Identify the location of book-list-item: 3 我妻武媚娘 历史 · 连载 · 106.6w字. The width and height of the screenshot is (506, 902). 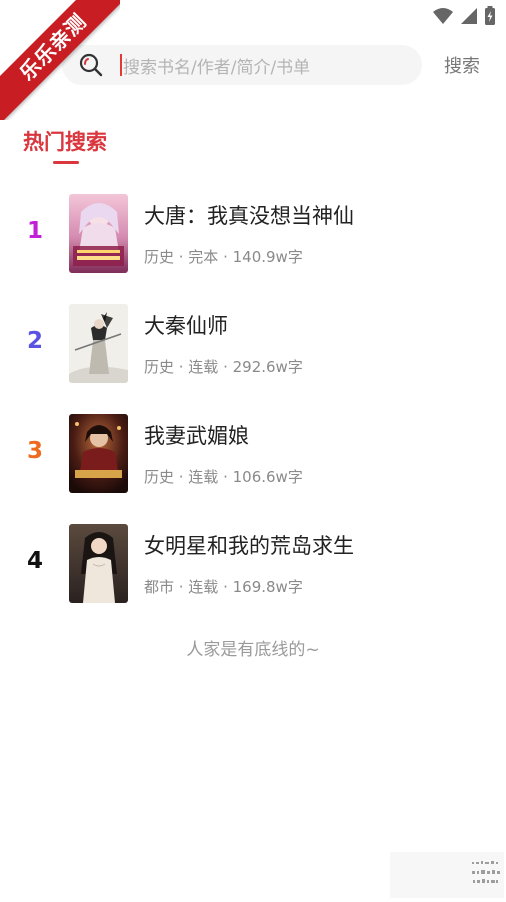
(253, 454).